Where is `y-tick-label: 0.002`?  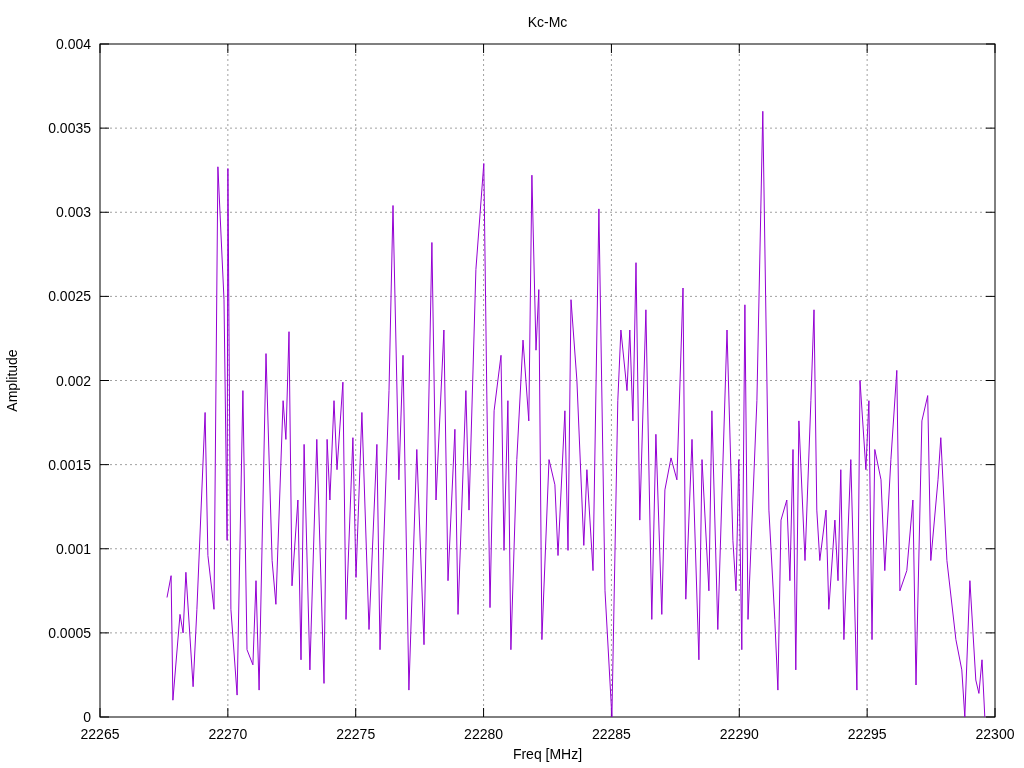
y-tick-label: 0.002 is located at coordinates (73, 380).